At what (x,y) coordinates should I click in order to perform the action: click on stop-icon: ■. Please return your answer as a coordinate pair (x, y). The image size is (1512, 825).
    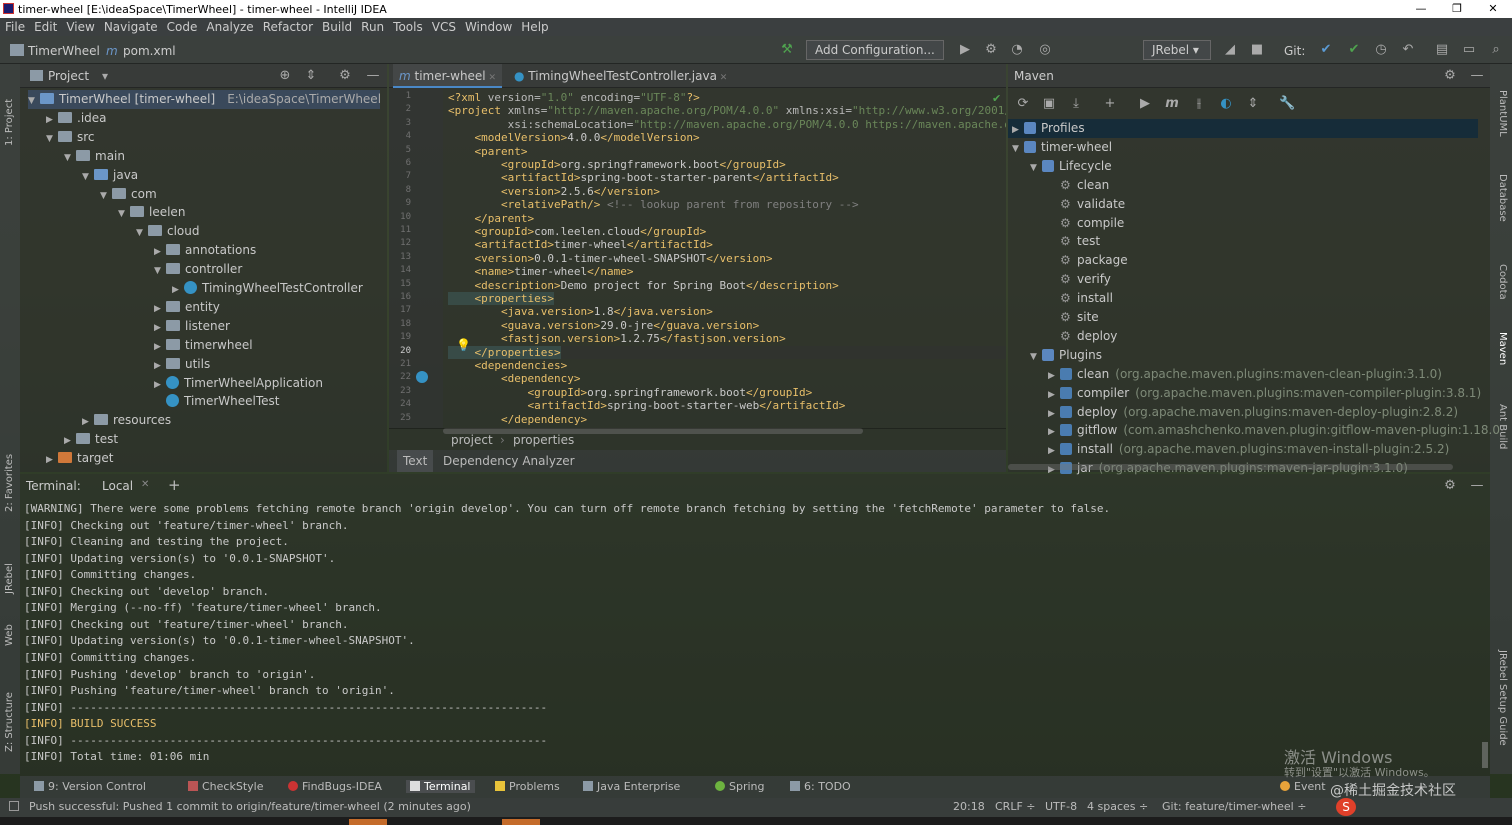
    Looking at the image, I should click on (1257, 50).